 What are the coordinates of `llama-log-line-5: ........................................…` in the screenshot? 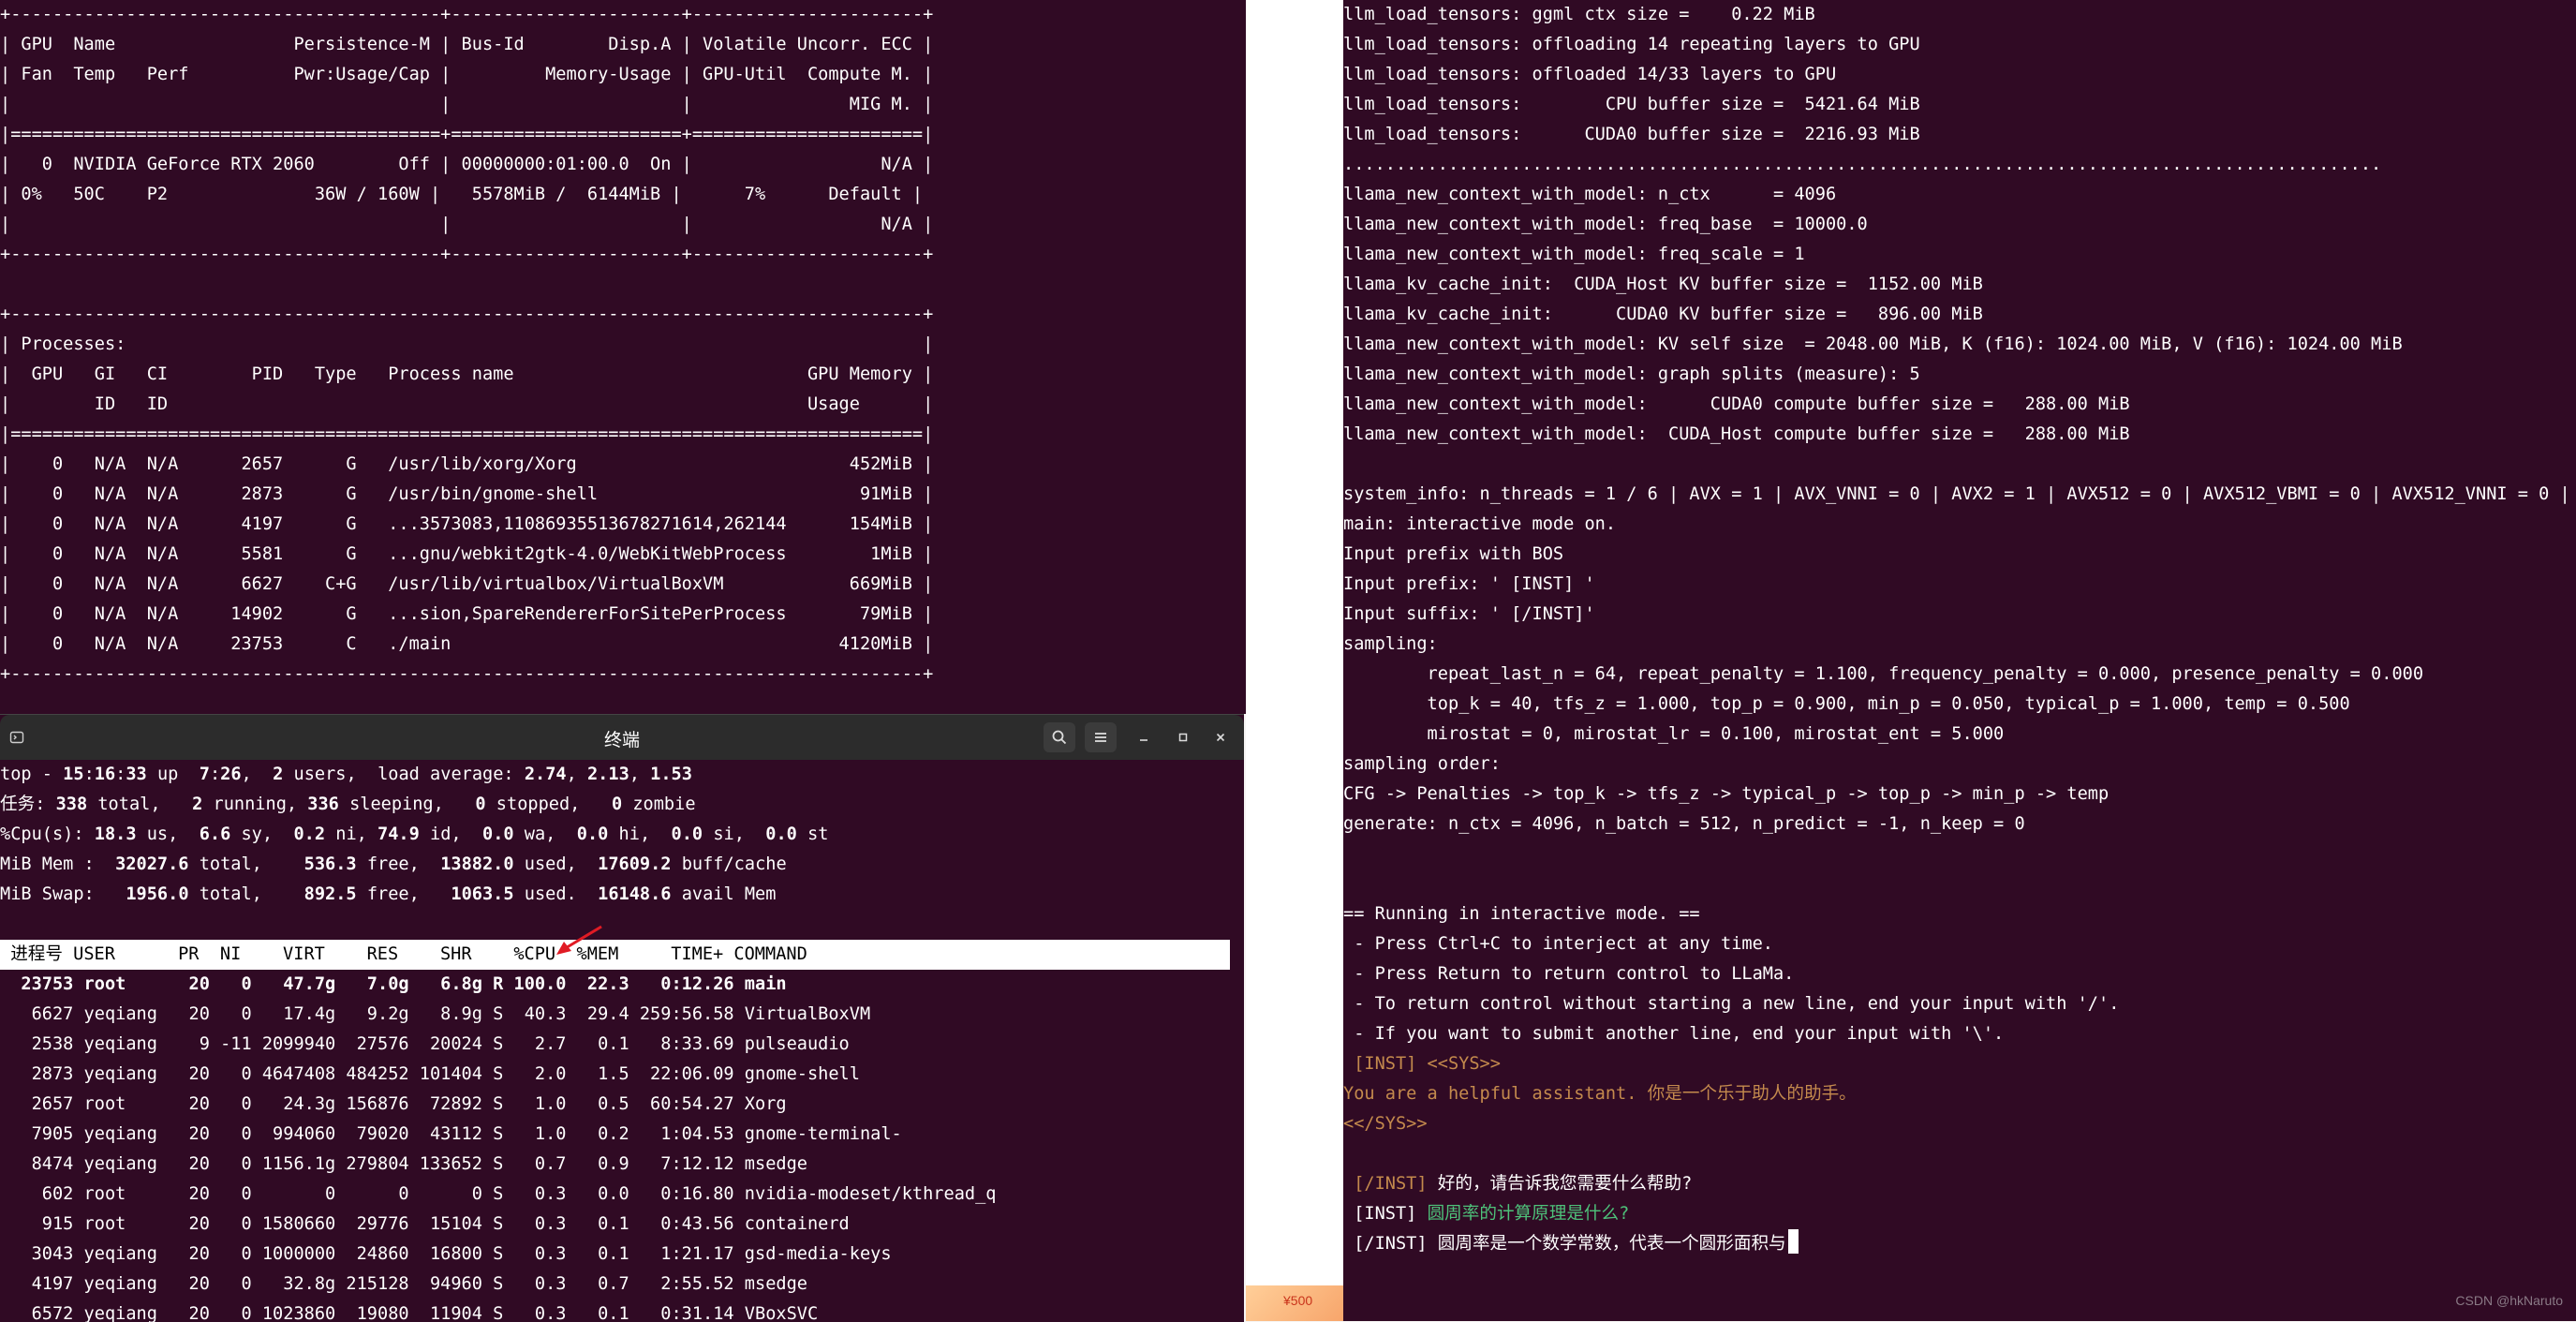 It's located at (1863, 164).